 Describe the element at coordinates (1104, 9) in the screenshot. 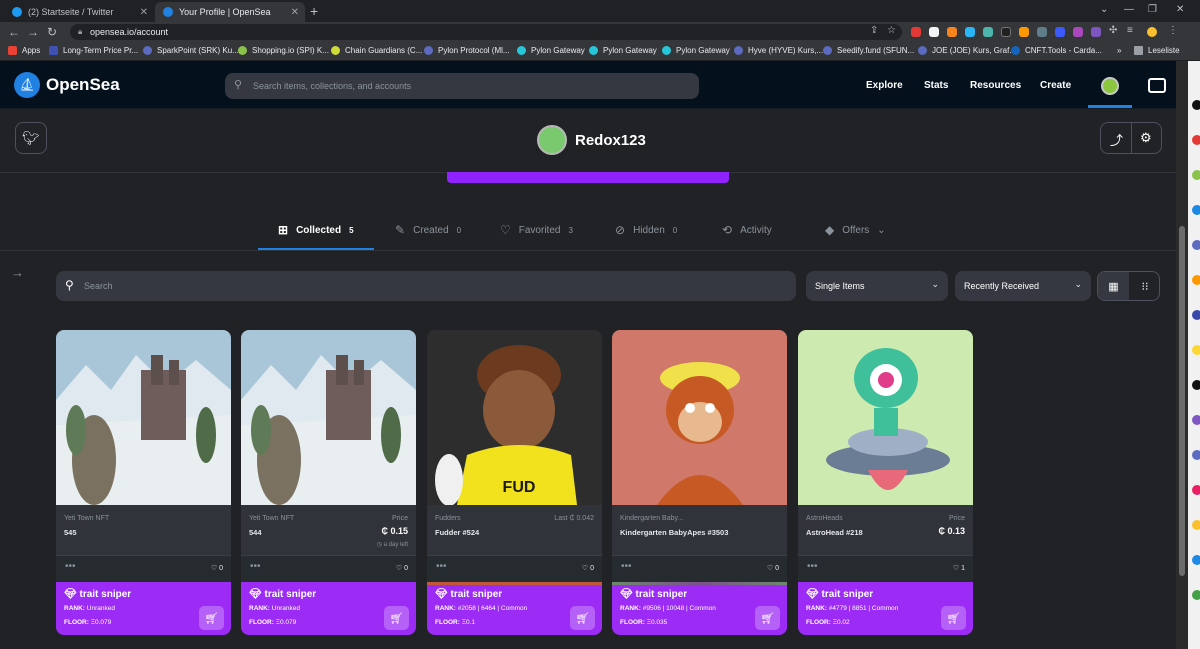

I see `tab-search-icon: ⌄` at that location.